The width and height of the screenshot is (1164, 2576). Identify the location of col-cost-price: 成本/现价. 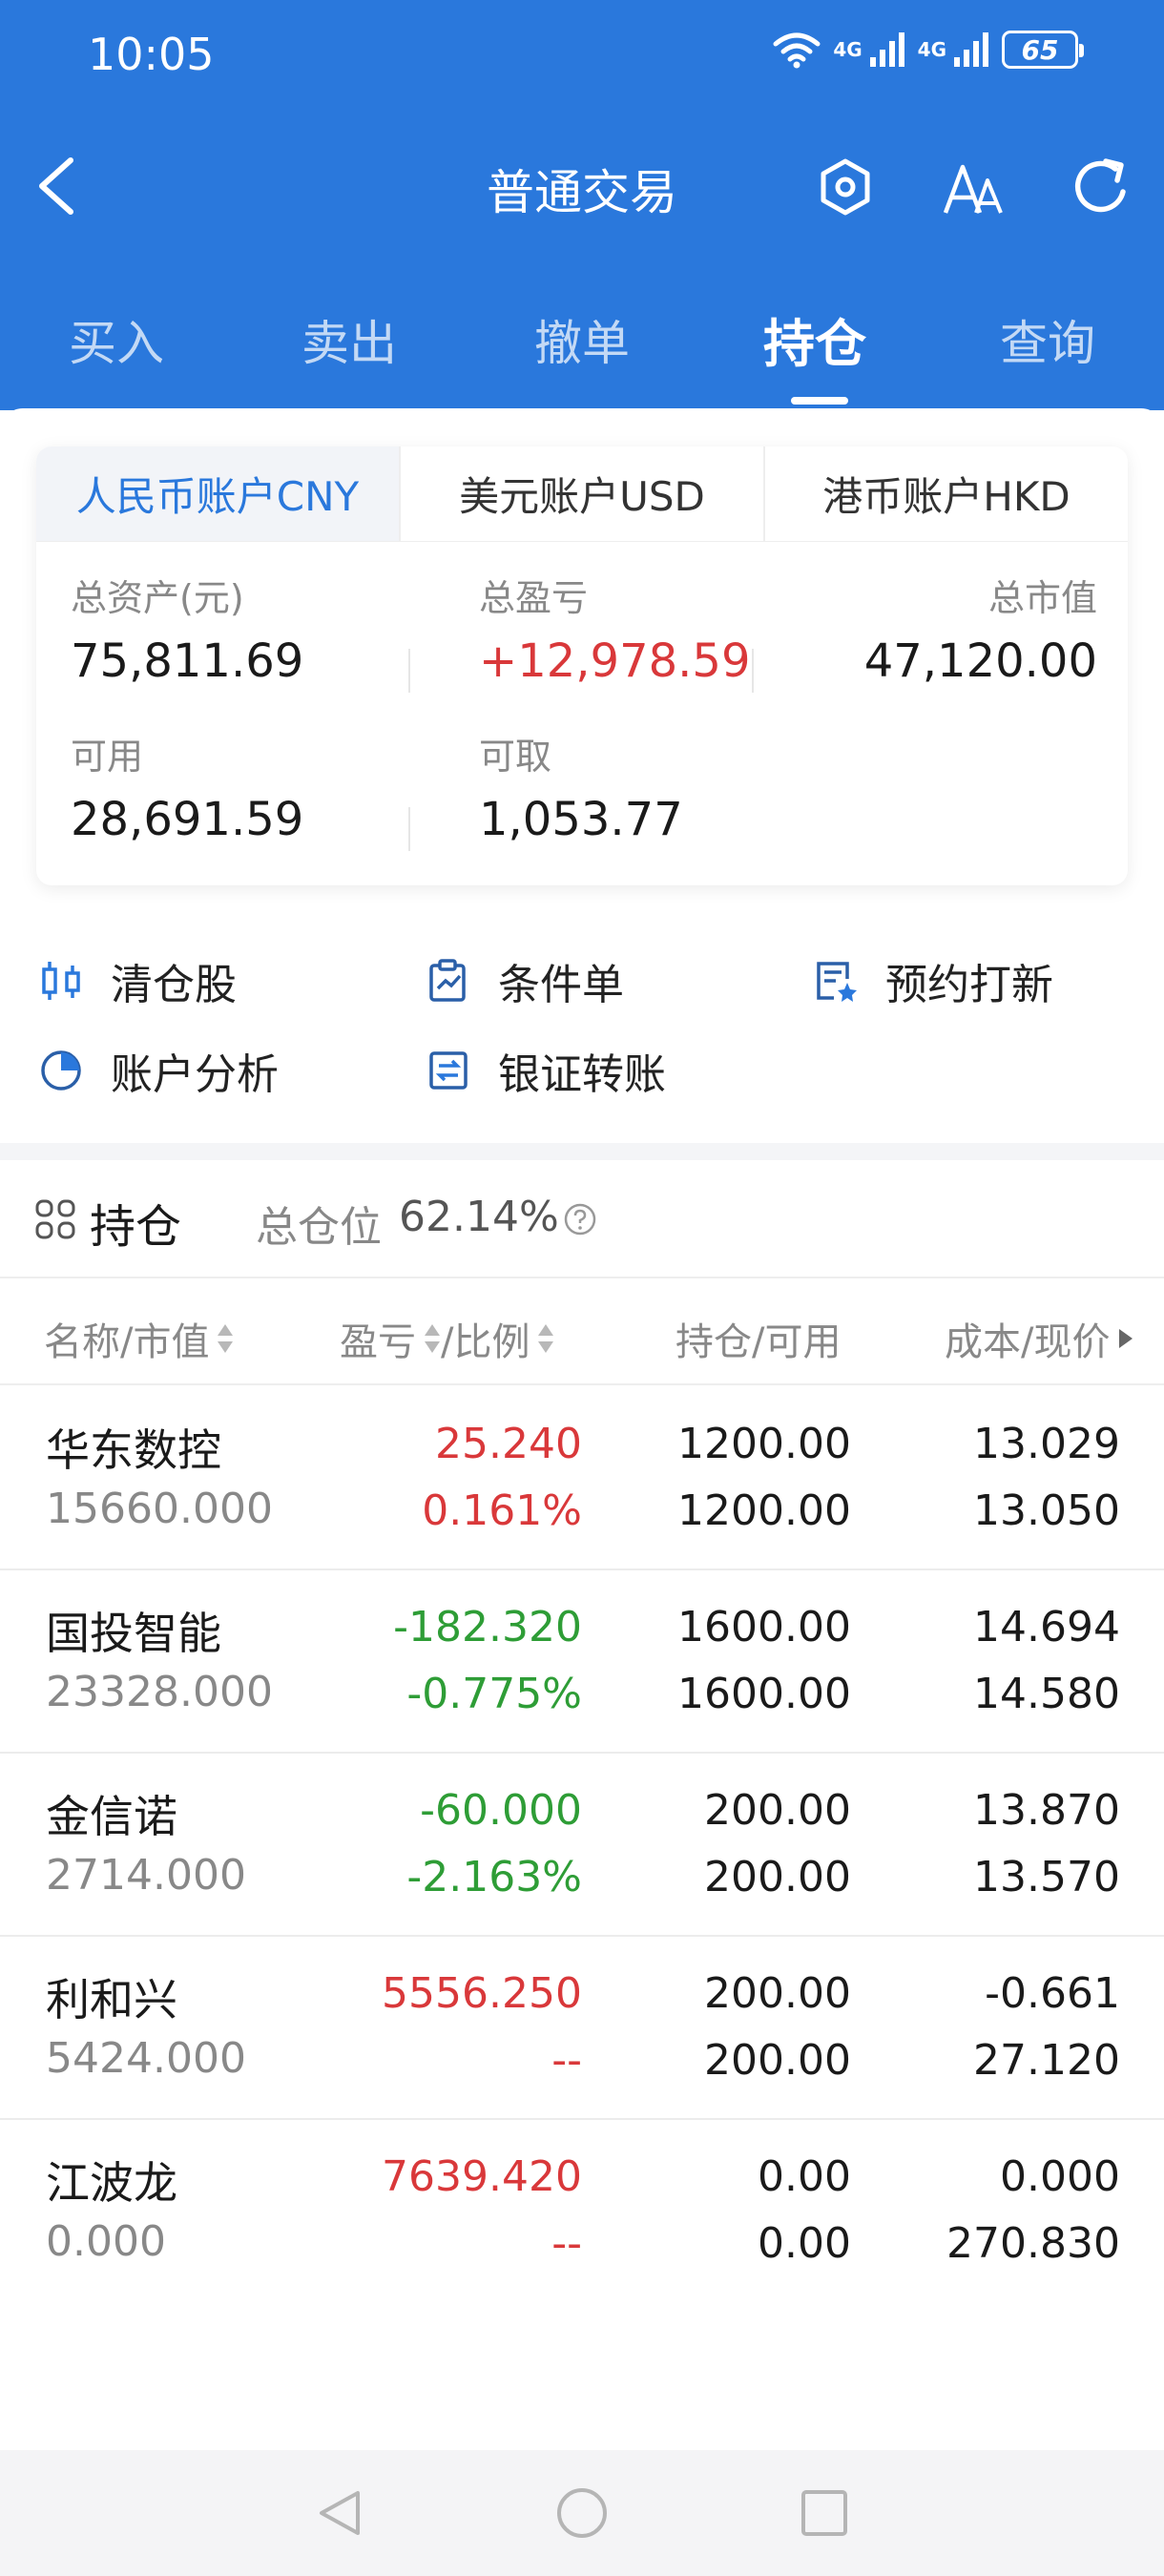
(1039, 1338).